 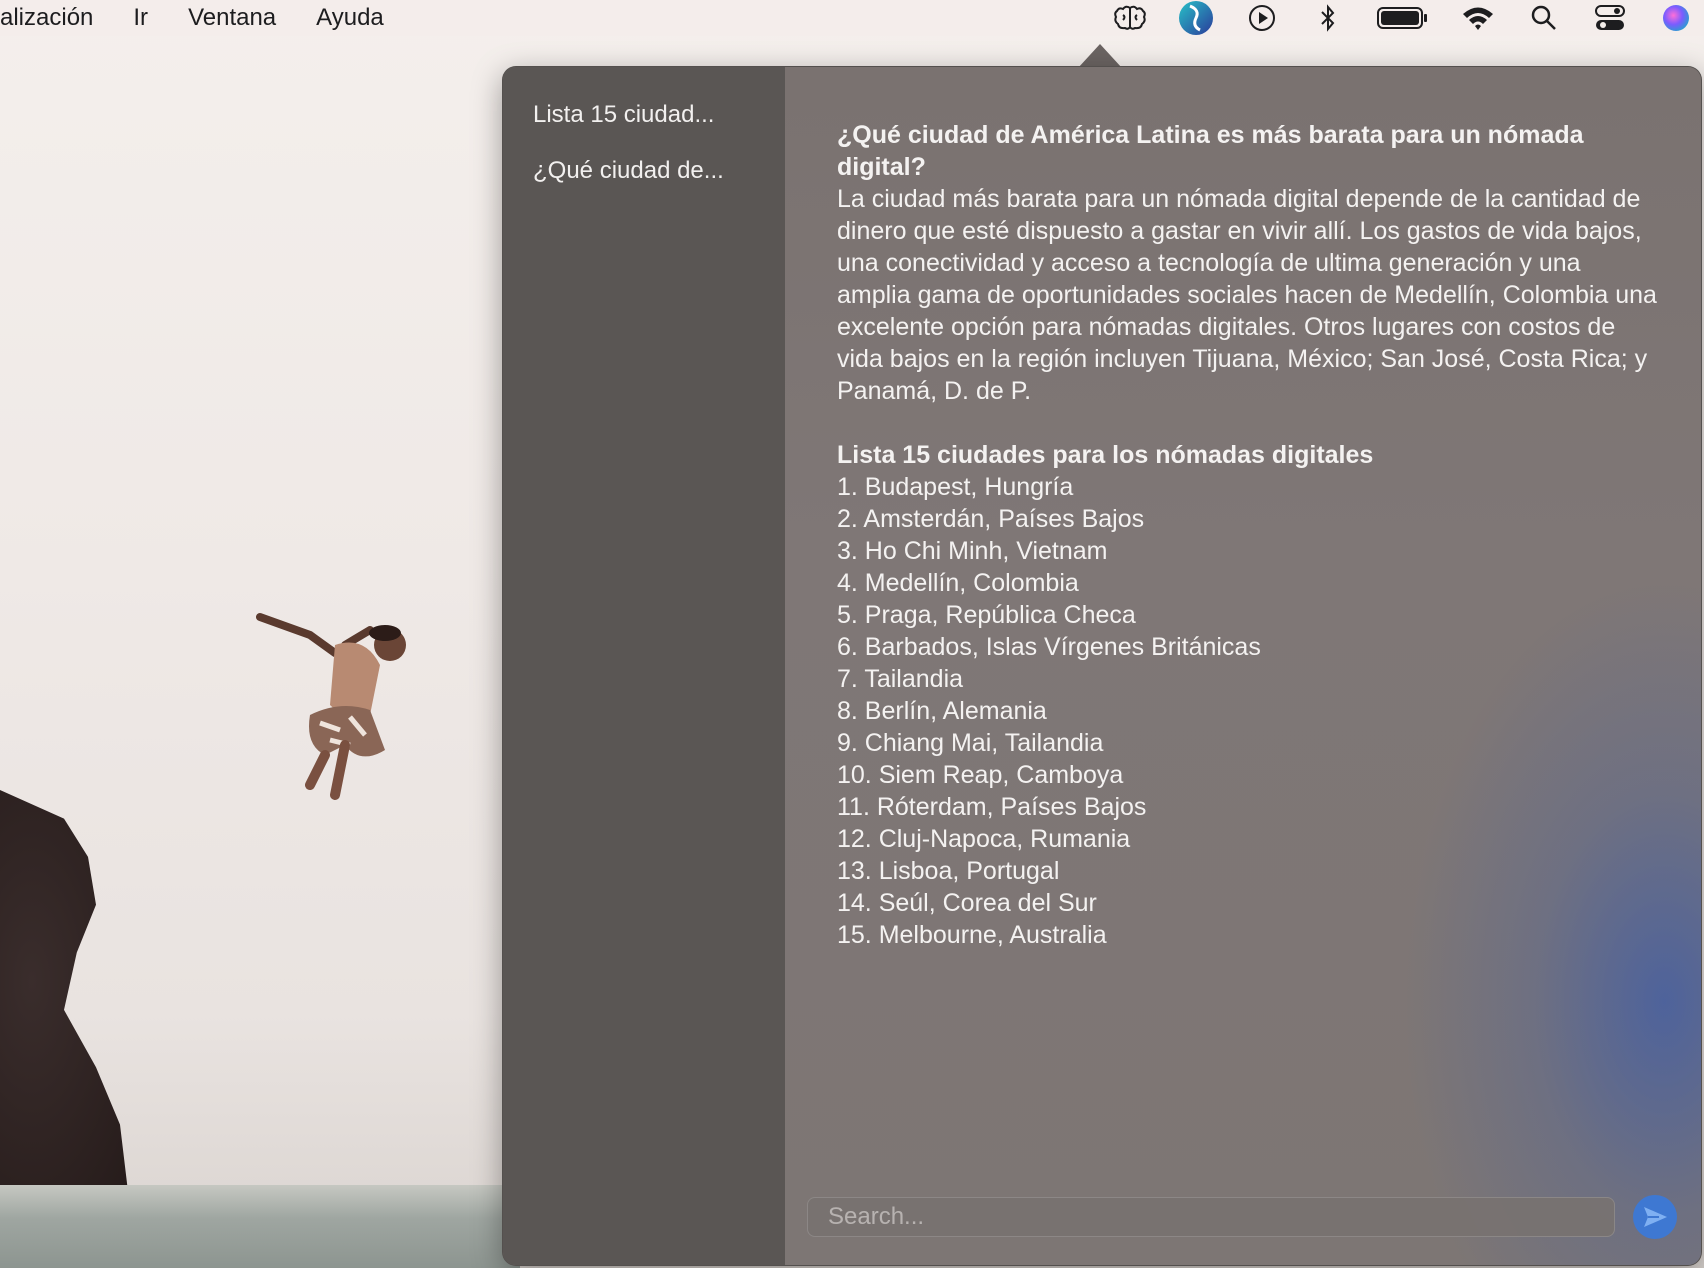 I want to click on search-icon, so click(x=1544, y=18).